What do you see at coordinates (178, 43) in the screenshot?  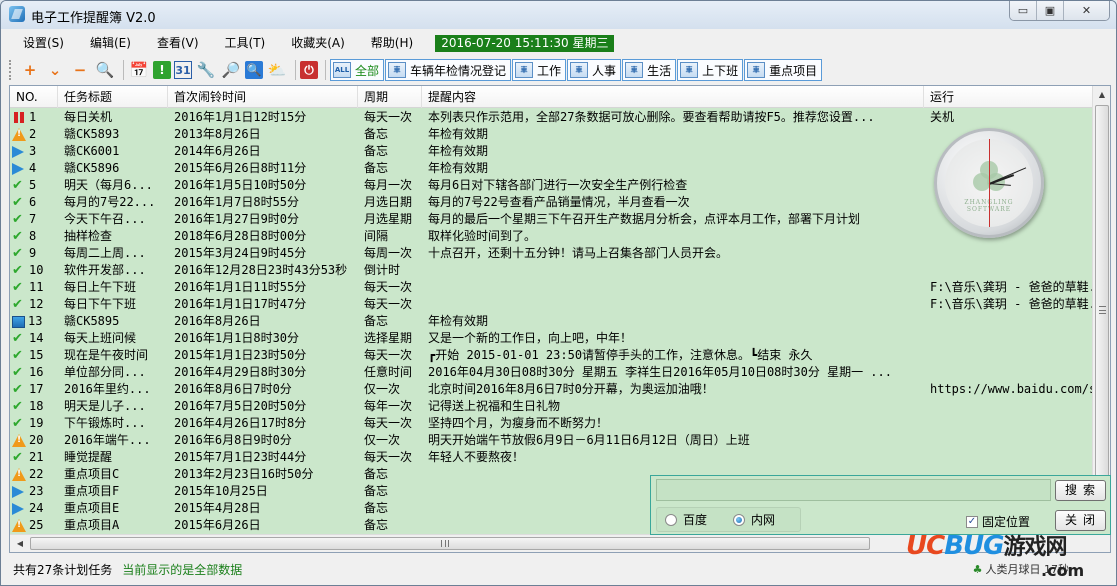 I see `menu-view: 查看(V)` at bounding box center [178, 43].